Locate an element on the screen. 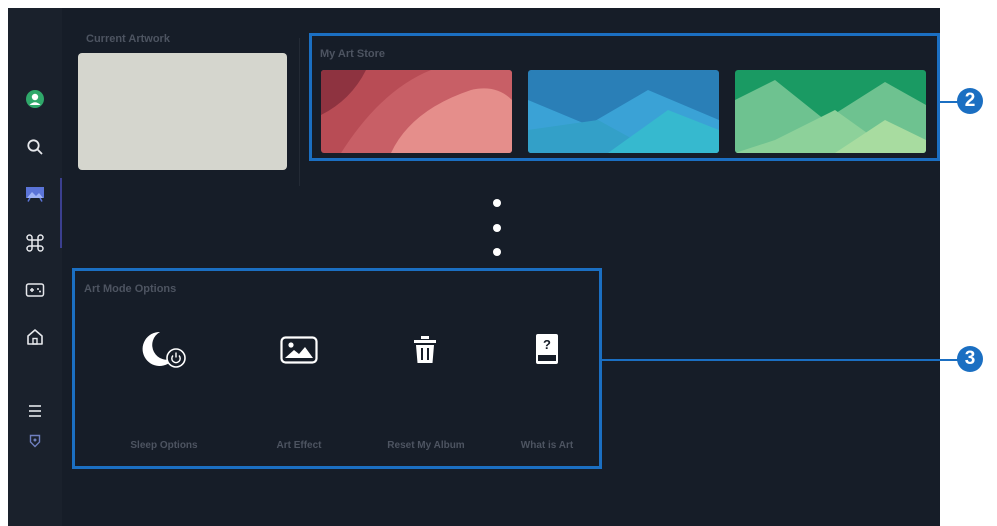  apps-icon is located at coordinates (35, 243).